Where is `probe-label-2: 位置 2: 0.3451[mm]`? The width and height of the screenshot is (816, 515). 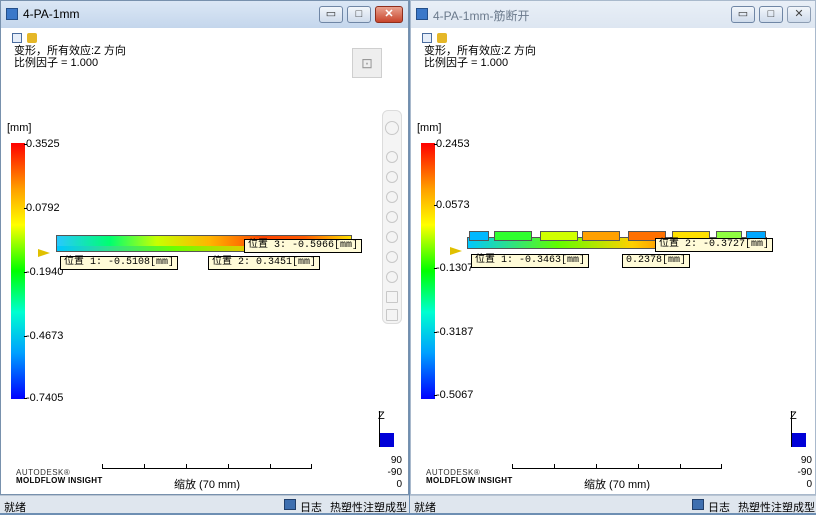
probe-label-2: 位置 2: 0.3451[mm] is located at coordinates (264, 263).